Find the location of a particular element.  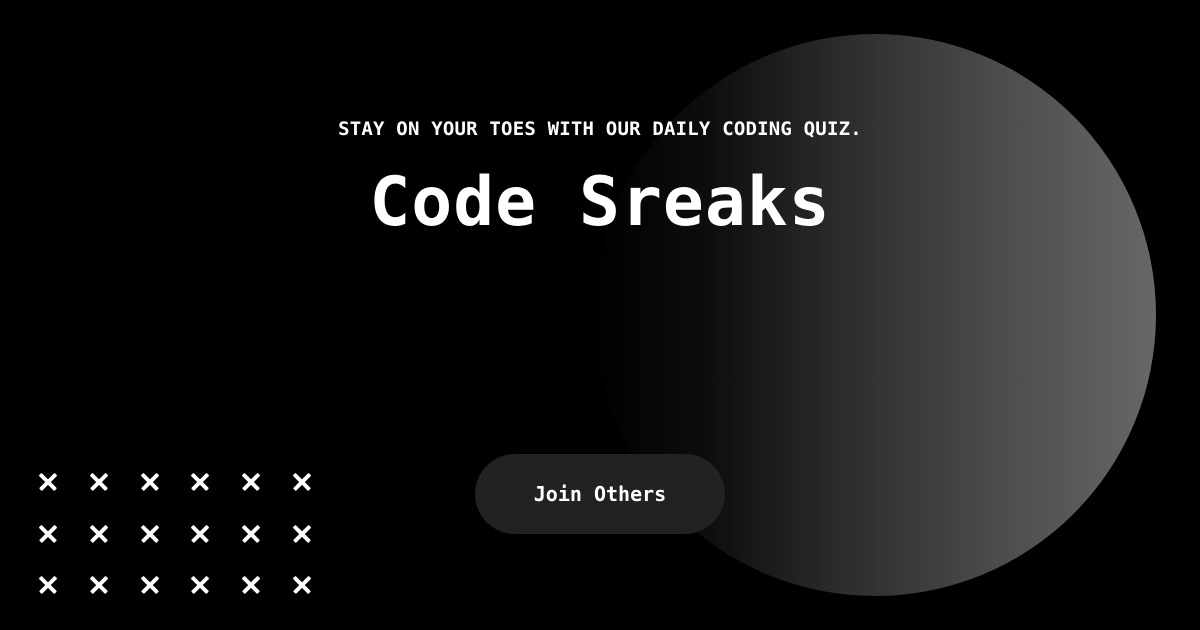

x-pattern is located at coordinates (176, 547).